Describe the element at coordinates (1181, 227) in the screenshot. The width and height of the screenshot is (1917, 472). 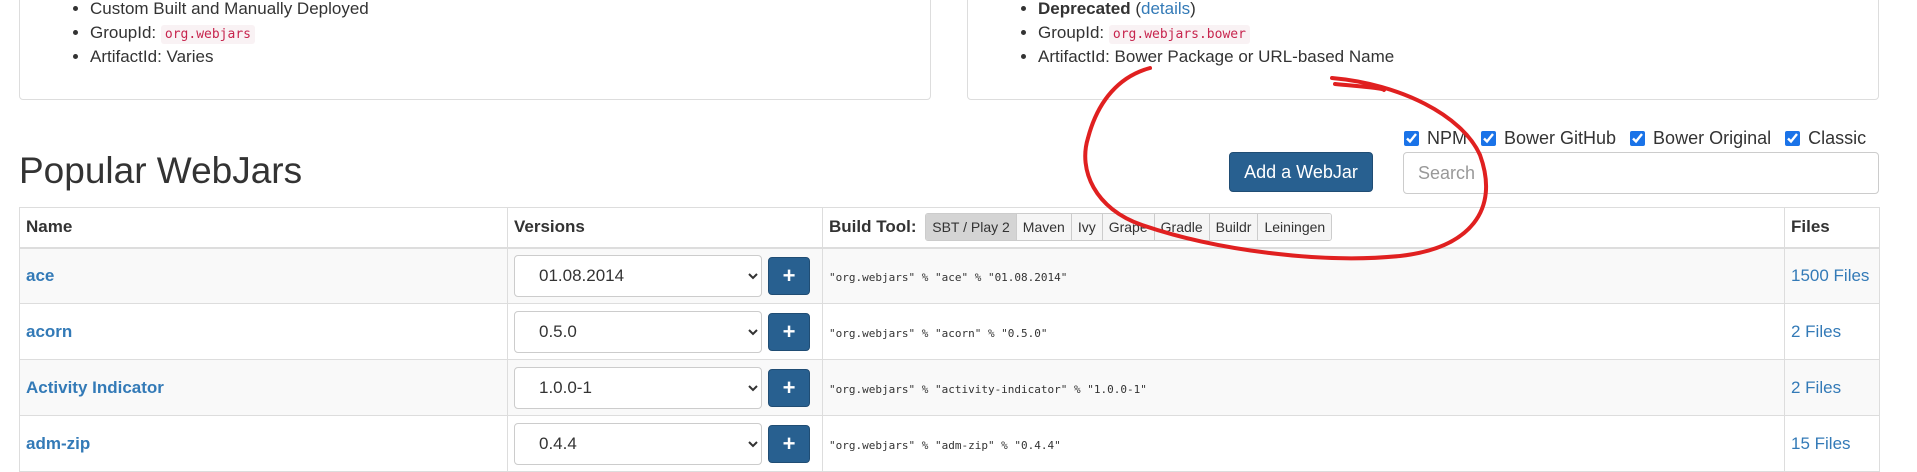
I see `build-tool-gradle: Gradle` at that location.